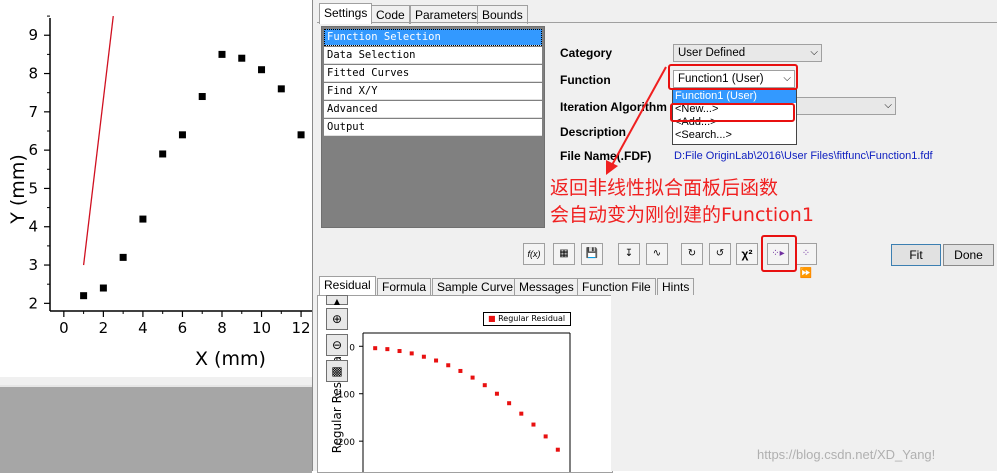 The width and height of the screenshot is (997, 473). I want to click on tab-settings: Settings, so click(346, 13).